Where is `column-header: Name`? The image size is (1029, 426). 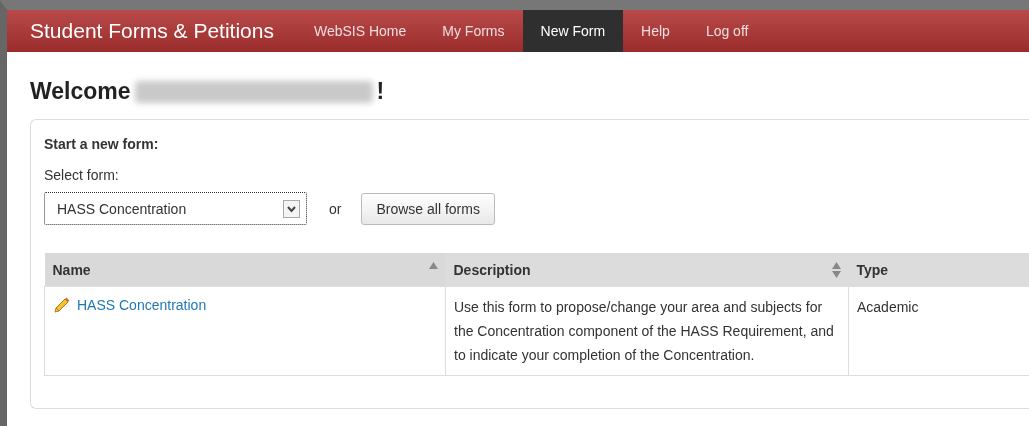
column-header: Name is located at coordinates (245, 270).